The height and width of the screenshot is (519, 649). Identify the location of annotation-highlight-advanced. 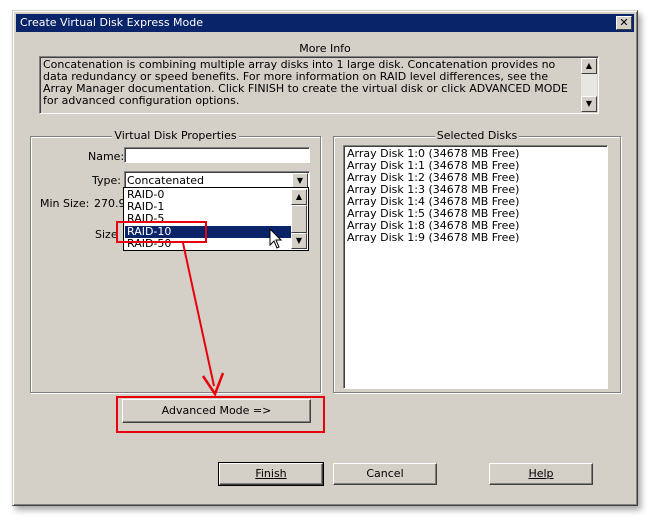
(220, 414).